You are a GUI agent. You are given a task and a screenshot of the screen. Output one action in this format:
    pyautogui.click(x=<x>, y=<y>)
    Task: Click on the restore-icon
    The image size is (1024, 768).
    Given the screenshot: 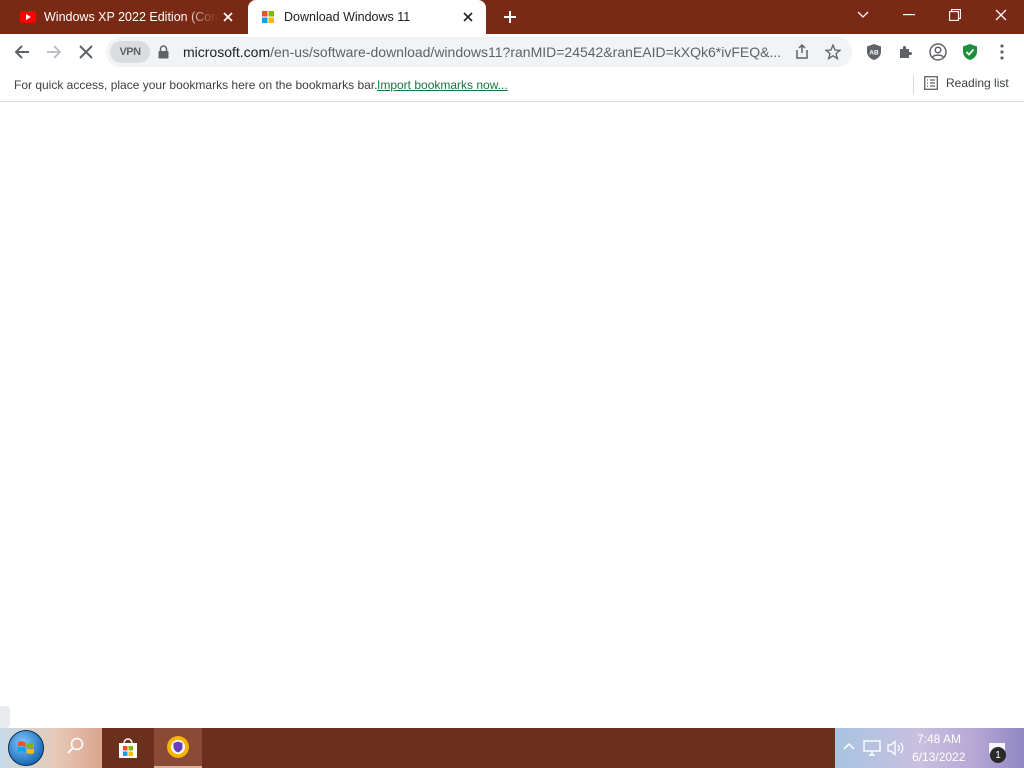 What is the action you would take?
    pyautogui.click(x=955, y=15)
    